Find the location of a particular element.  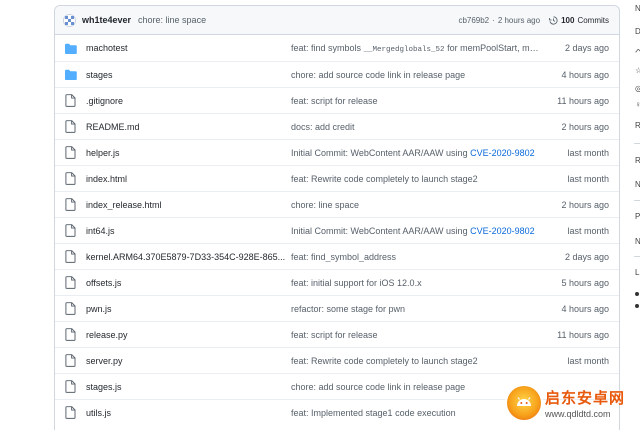

sidebar-fragment: P is located at coordinates (637, 216).